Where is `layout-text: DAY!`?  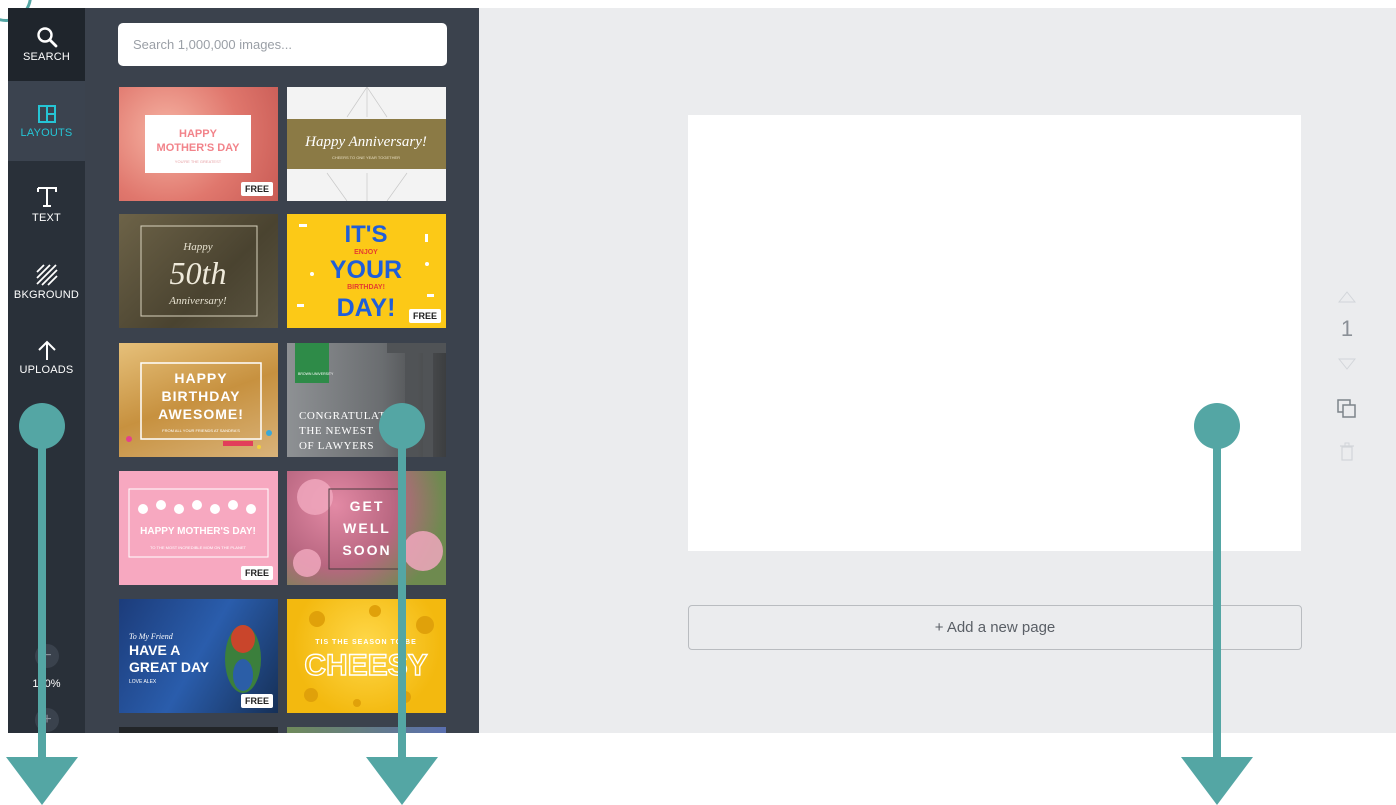 layout-text: DAY! is located at coordinates (366, 308).